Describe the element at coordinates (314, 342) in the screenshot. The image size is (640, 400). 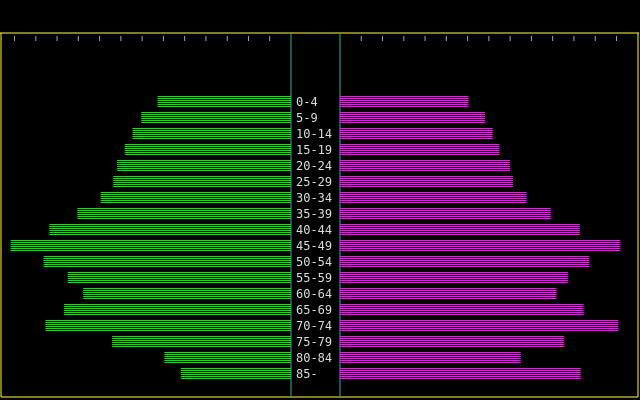
I see `age-label: 75-79` at that location.